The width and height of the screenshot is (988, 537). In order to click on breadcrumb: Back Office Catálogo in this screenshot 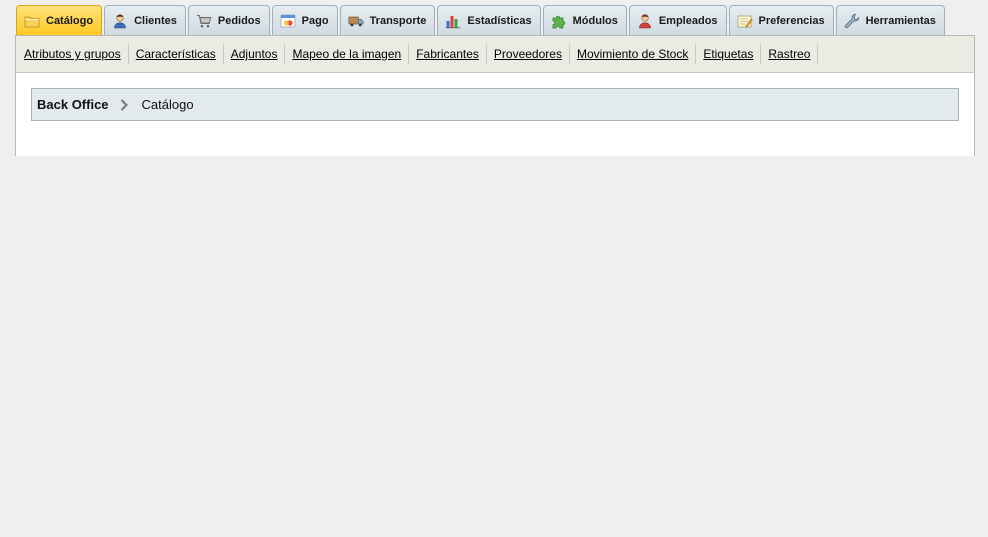, I will do `click(495, 104)`.